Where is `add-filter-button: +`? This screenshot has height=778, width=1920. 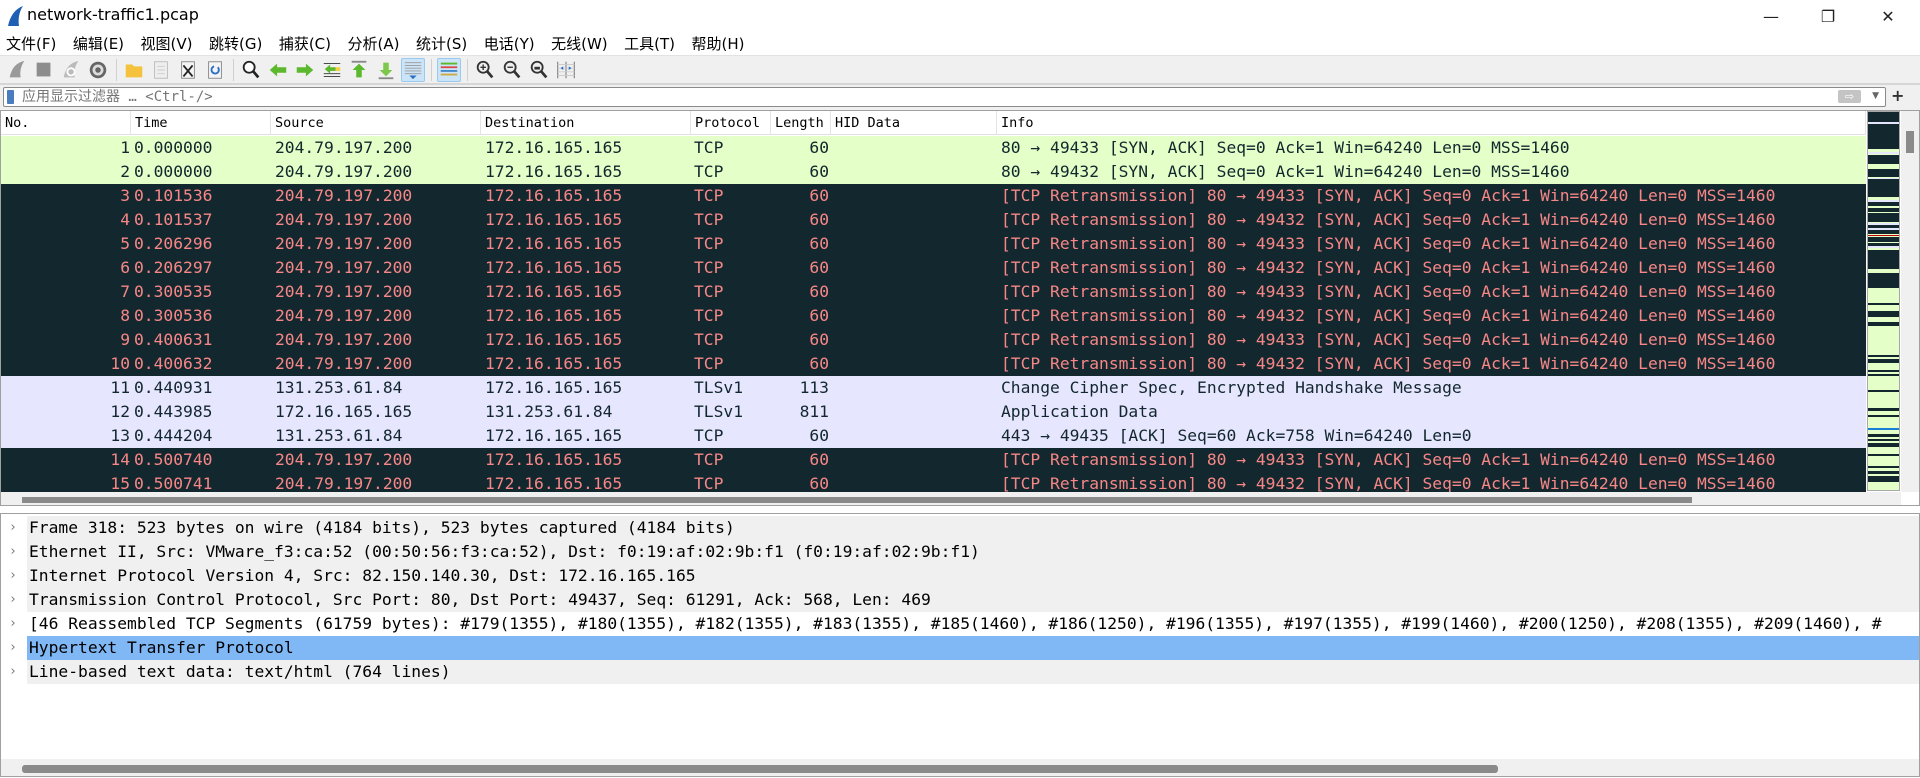
add-filter-button: + is located at coordinates (1897, 95).